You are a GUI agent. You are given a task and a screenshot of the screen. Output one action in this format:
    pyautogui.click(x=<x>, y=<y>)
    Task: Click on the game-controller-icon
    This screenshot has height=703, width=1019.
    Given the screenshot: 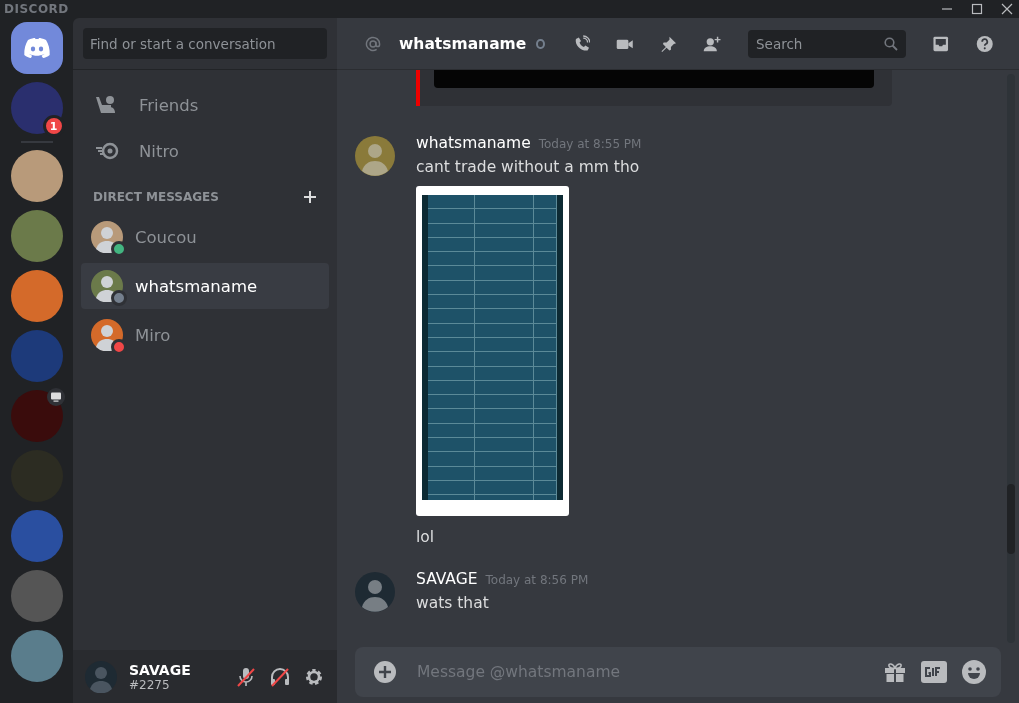 What is the action you would take?
    pyautogui.click(x=36, y=48)
    